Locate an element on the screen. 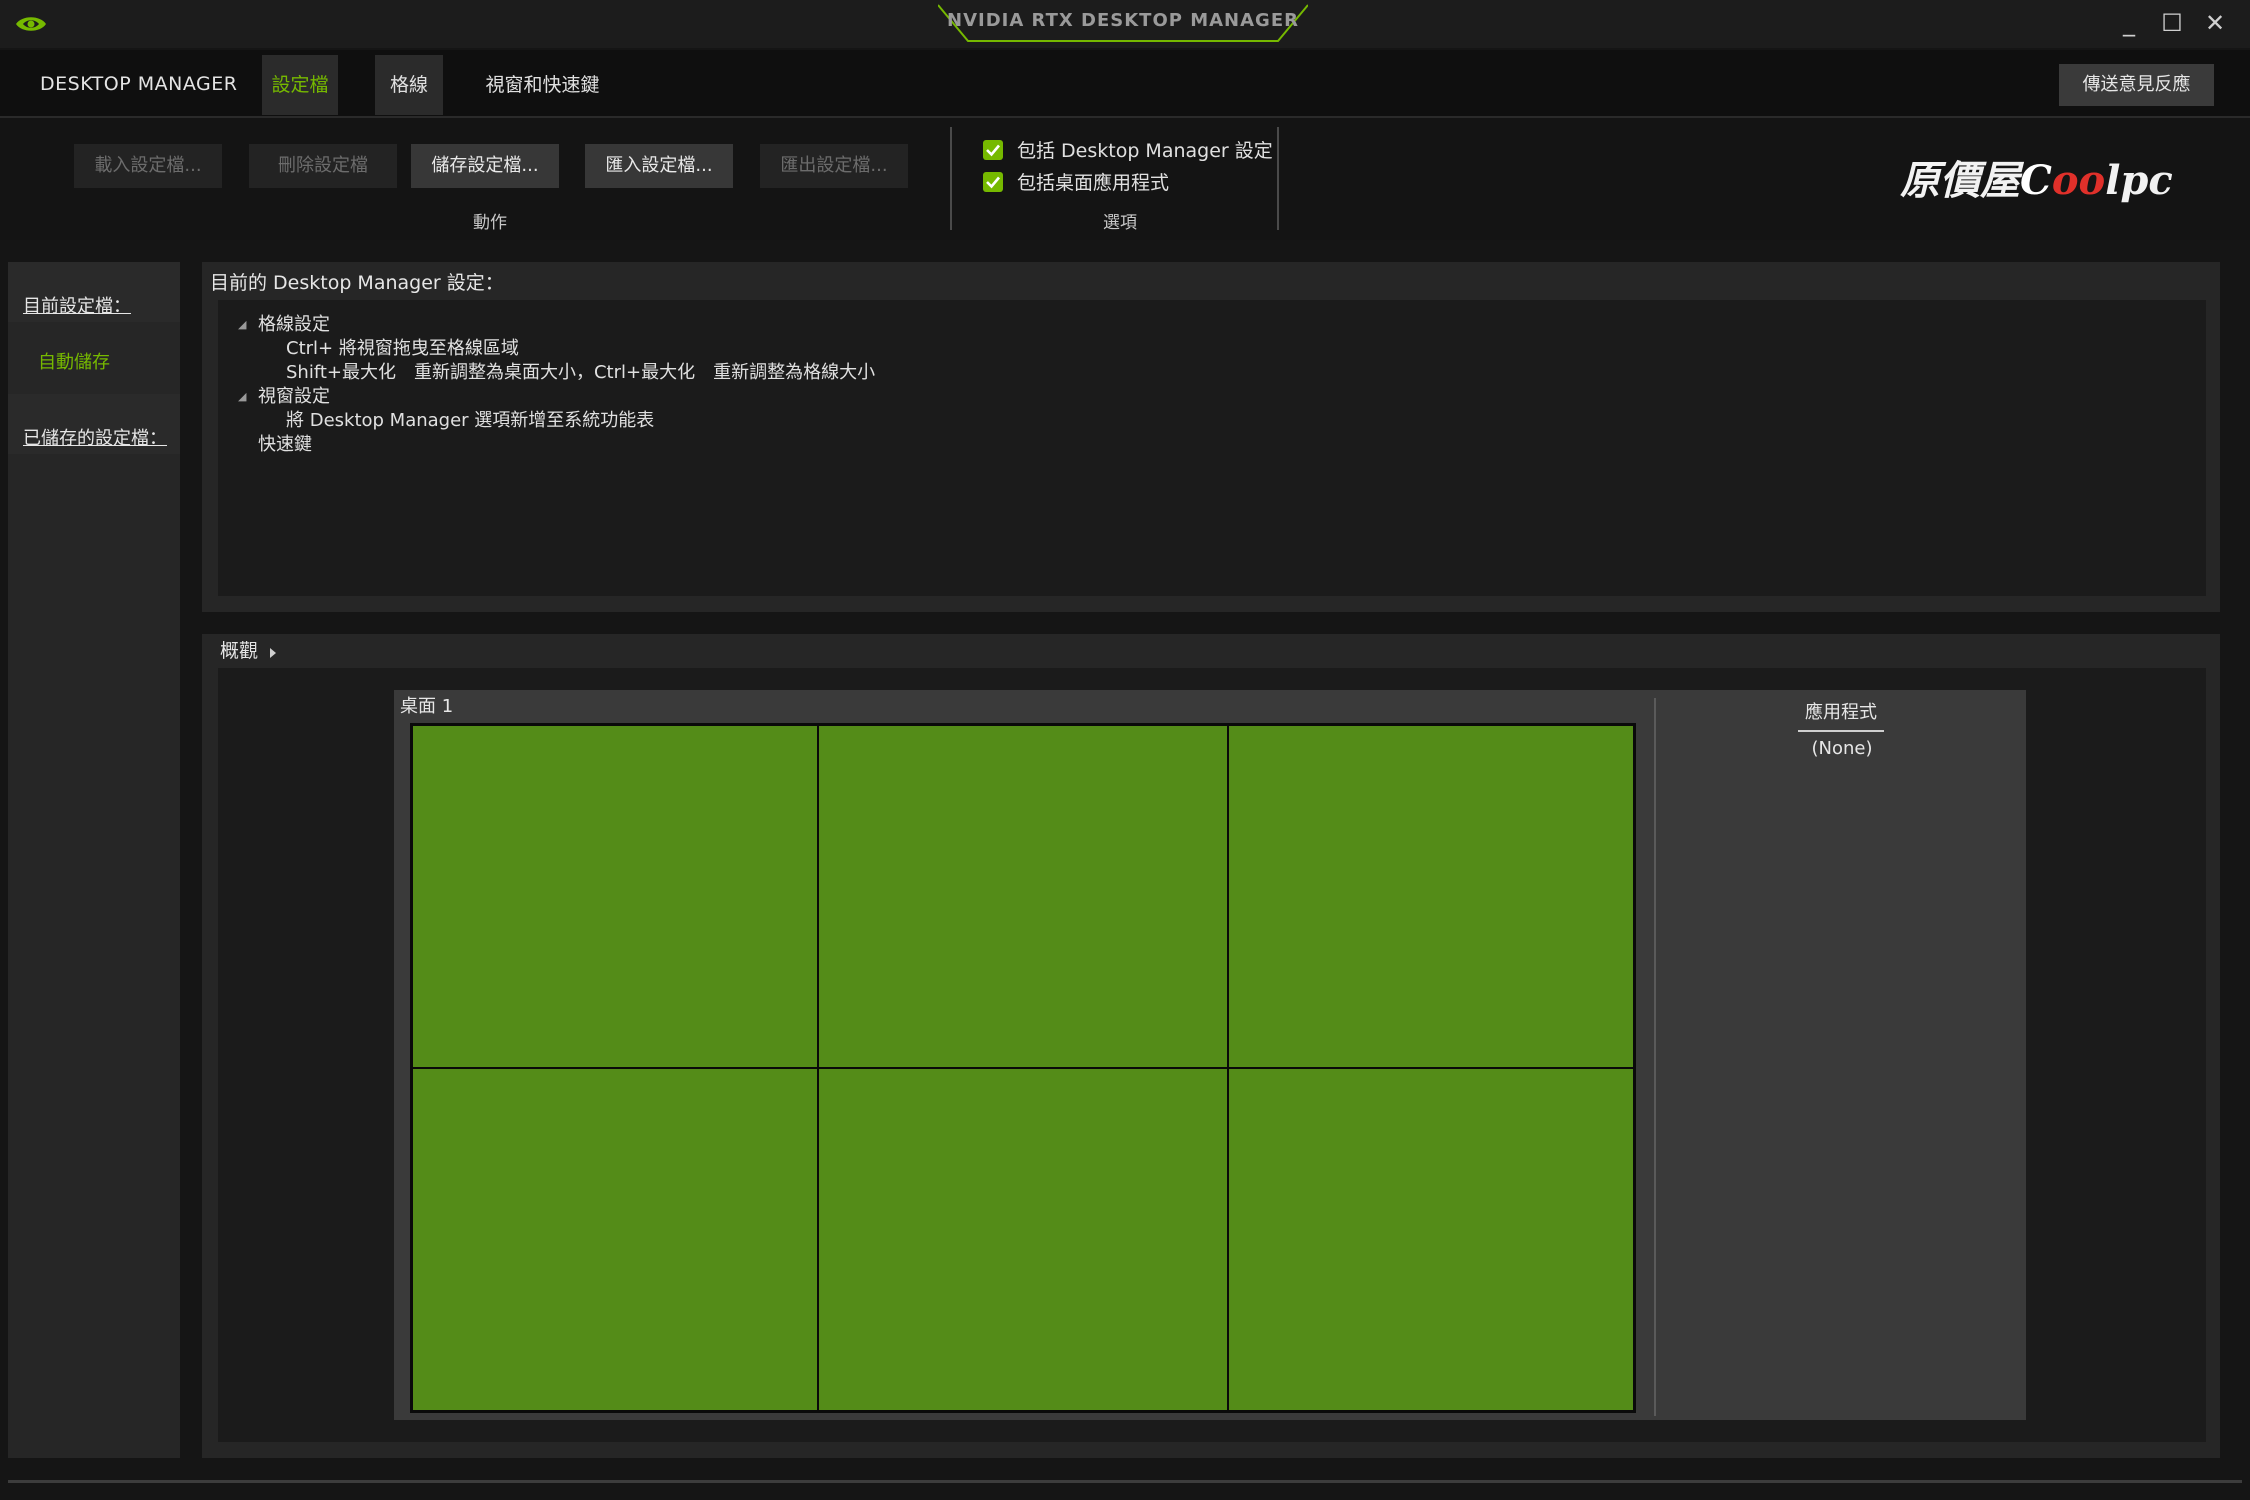 Image resolution: width=2250 pixels, height=1500 pixels. tree-item: Shift+最大化 重新調整為桌面大小，Ctrl+最大化 重新調整為格線大小 is located at coordinates (581, 372).